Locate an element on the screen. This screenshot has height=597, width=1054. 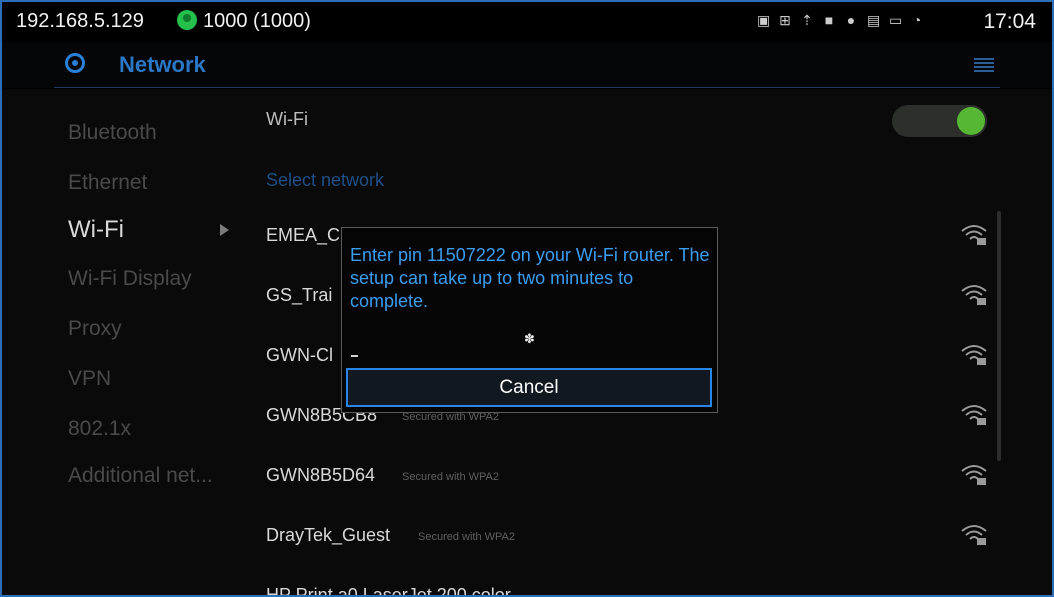
nav-item-proxy: Proxy is located at coordinates (95, 329).